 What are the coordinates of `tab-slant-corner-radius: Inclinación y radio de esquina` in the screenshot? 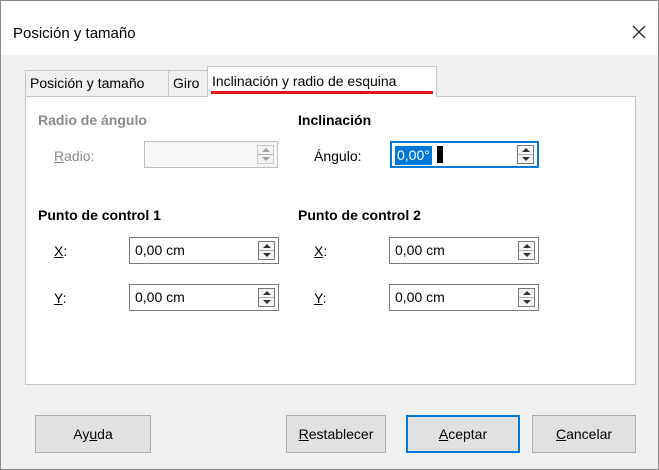 It's located at (322, 81).